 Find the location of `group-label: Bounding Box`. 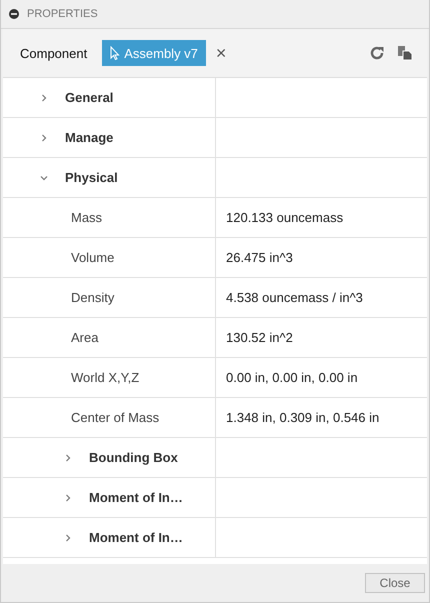

group-label: Bounding Box is located at coordinates (133, 457).